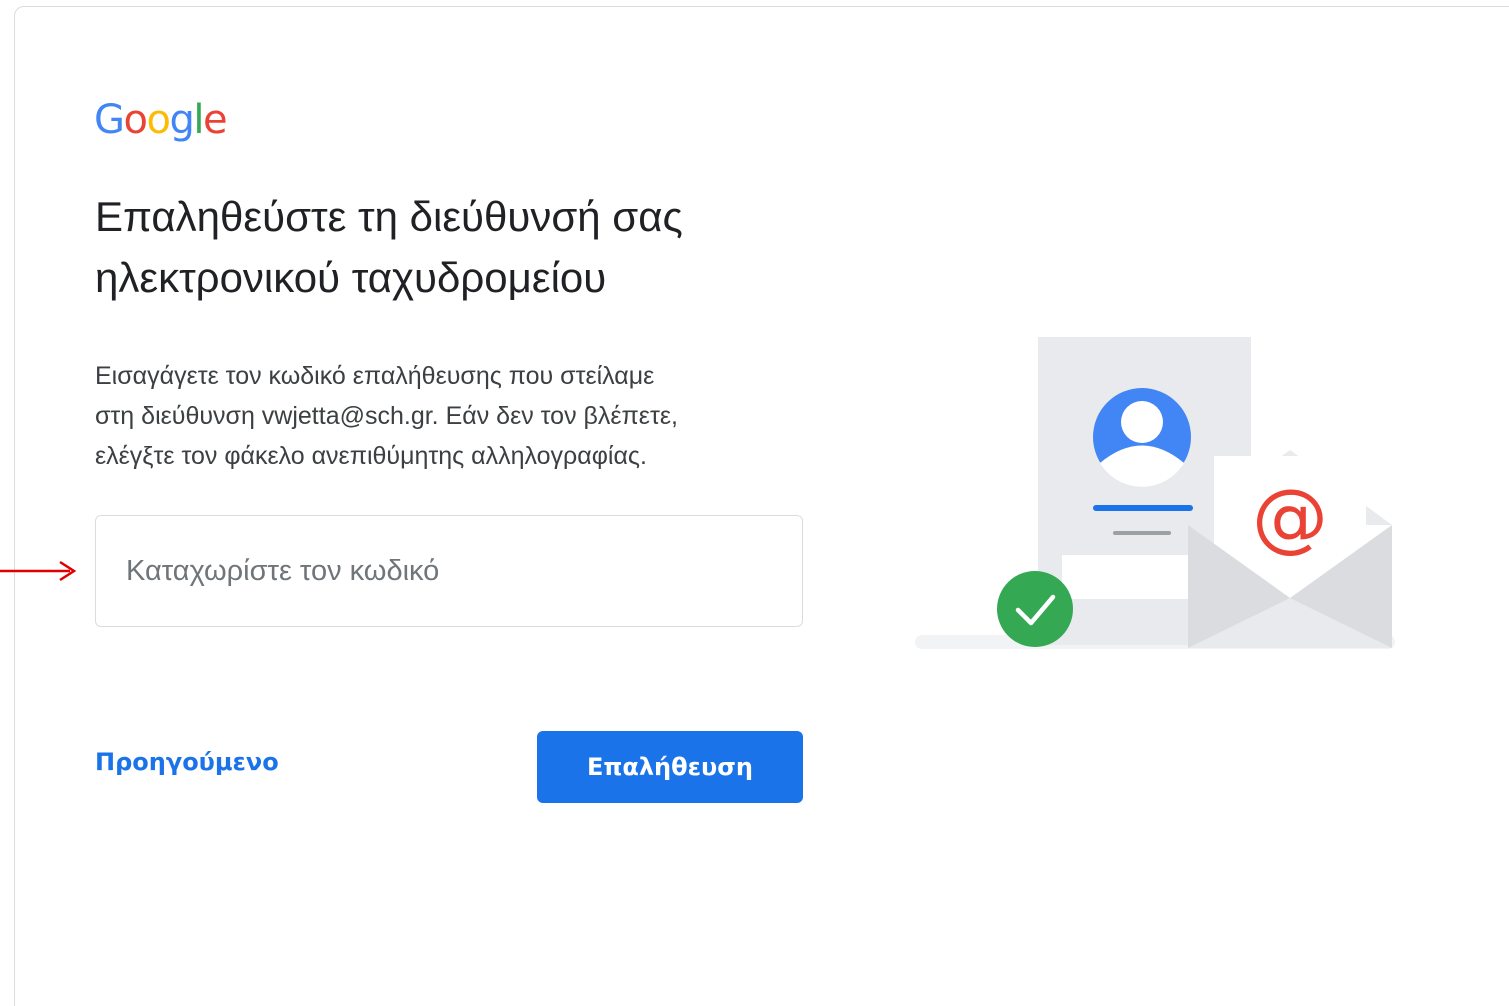 The width and height of the screenshot is (1509, 1006). What do you see at coordinates (1155, 493) in the screenshot?
I see `email-verification-illustration: @` at bounding box center [1155, 493].